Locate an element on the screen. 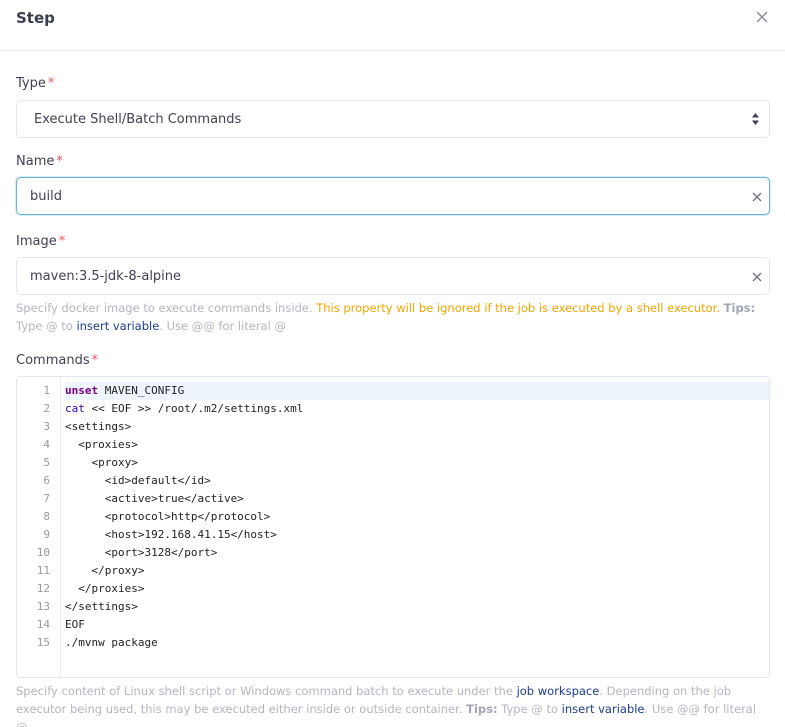  code-line: <proxies> is located at coordinates (417, 445).